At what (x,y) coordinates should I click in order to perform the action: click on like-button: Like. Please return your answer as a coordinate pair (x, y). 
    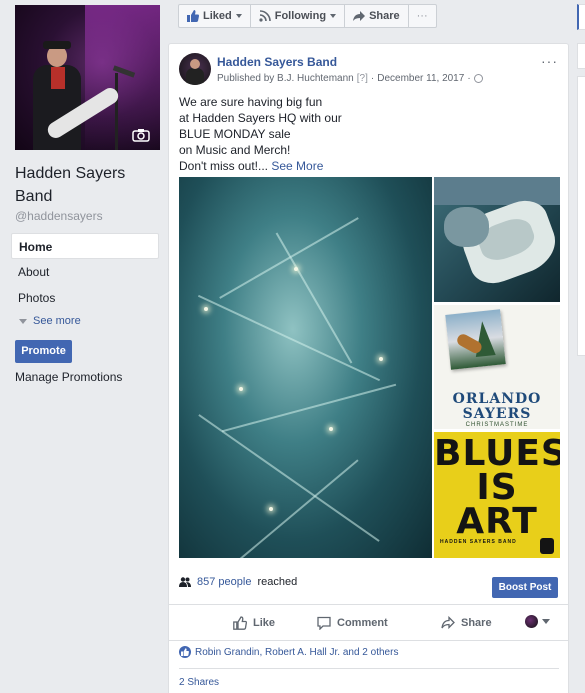
    Looking at the image, I should click on (254, 623).